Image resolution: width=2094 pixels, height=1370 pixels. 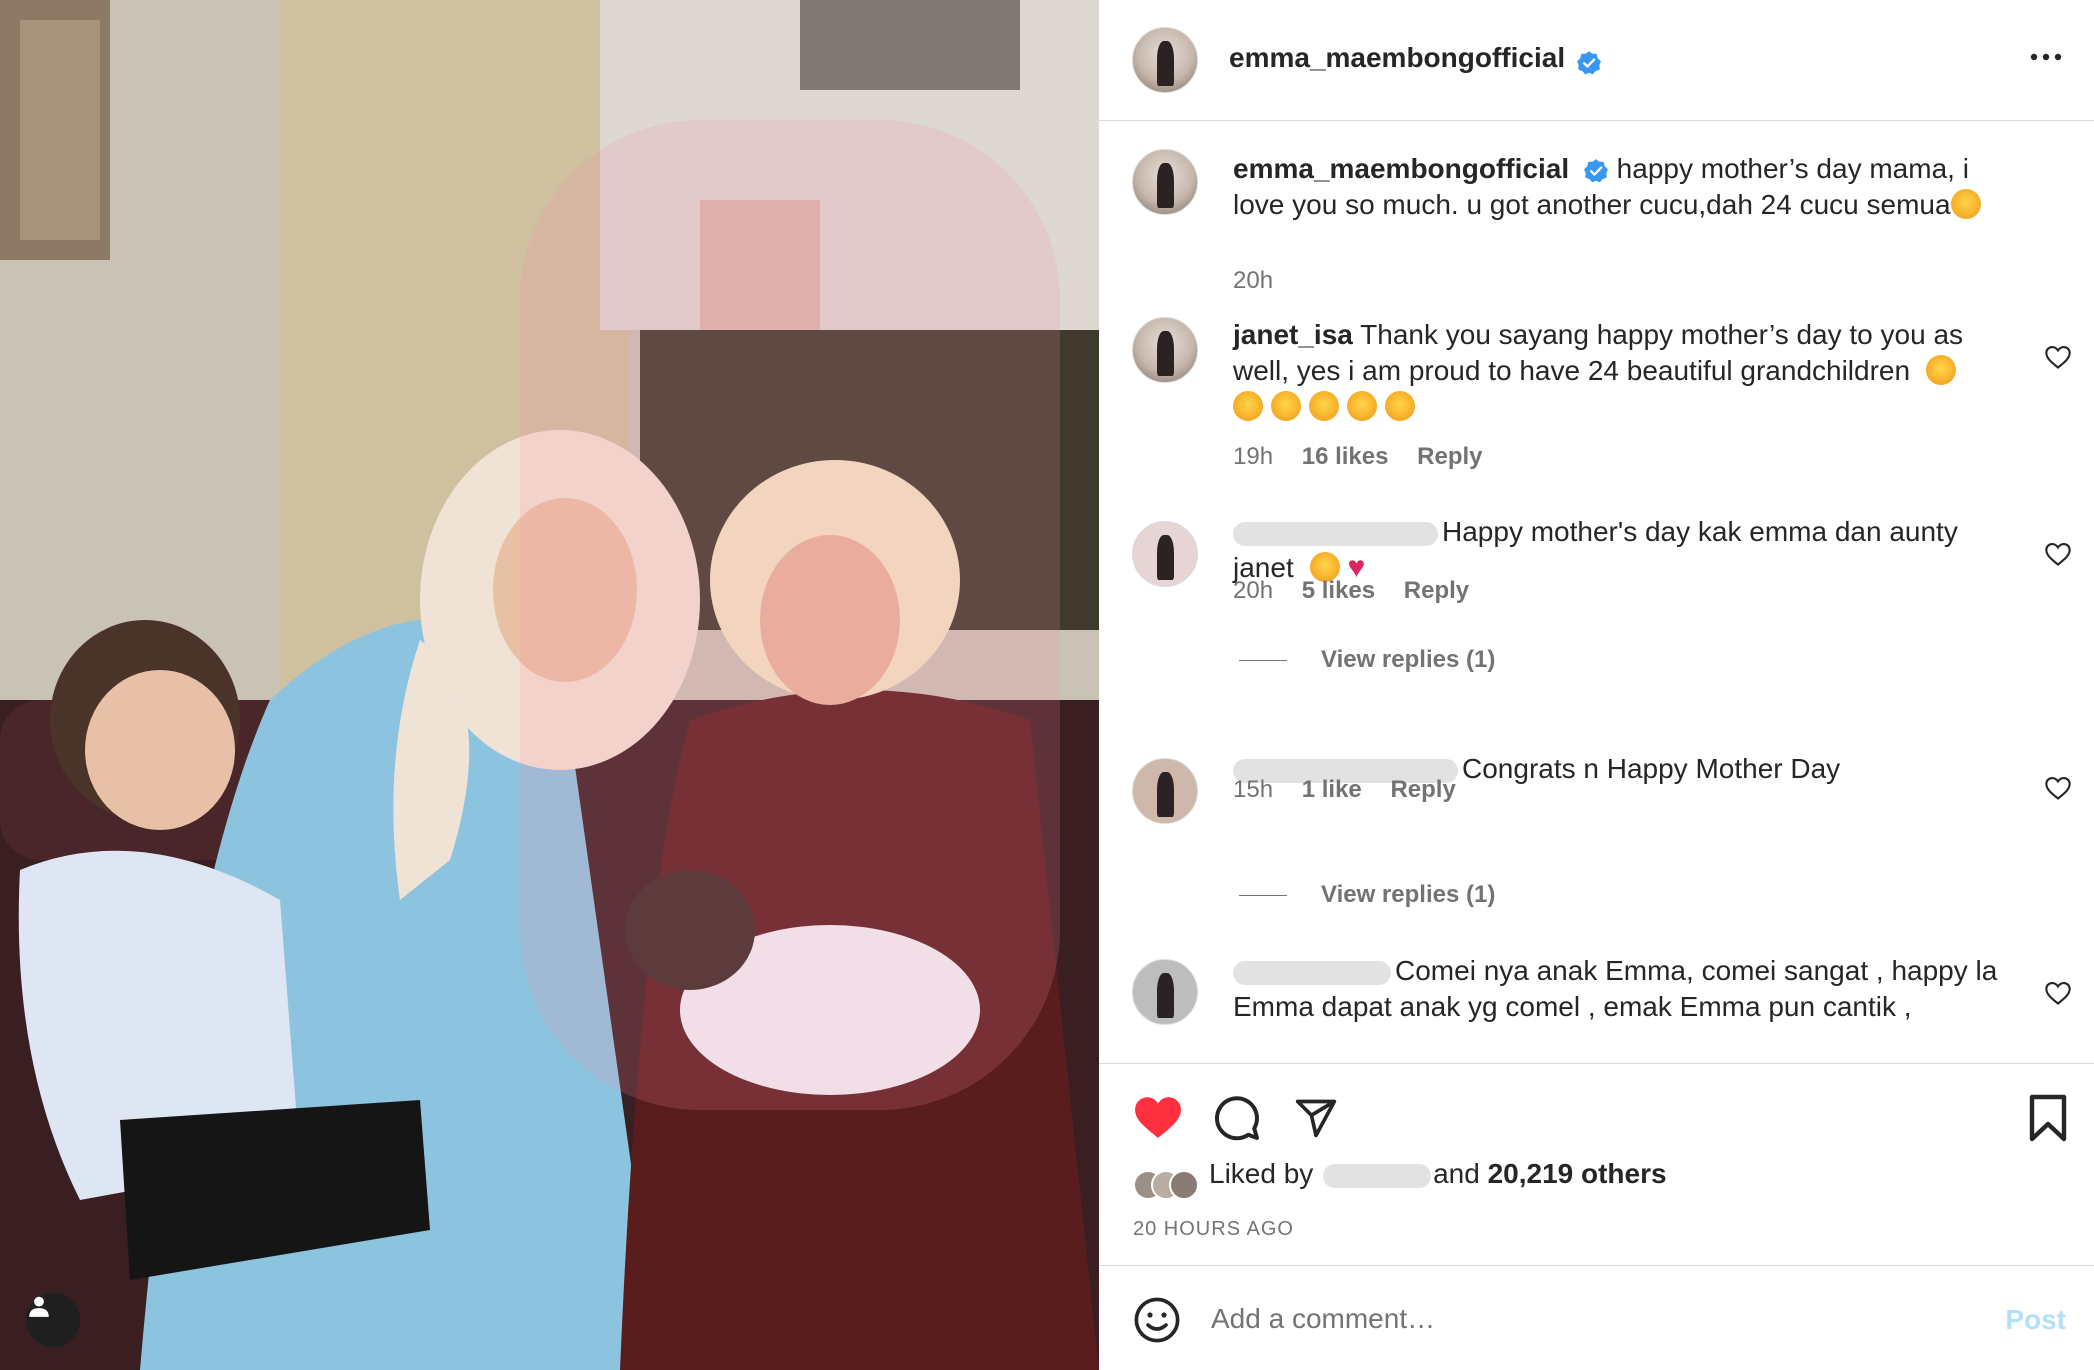 What do you see at coordinates (1397, 57) in the screenshot?
I see `author-username: emma_maembongofficial` at bounding box center [1397, 57].